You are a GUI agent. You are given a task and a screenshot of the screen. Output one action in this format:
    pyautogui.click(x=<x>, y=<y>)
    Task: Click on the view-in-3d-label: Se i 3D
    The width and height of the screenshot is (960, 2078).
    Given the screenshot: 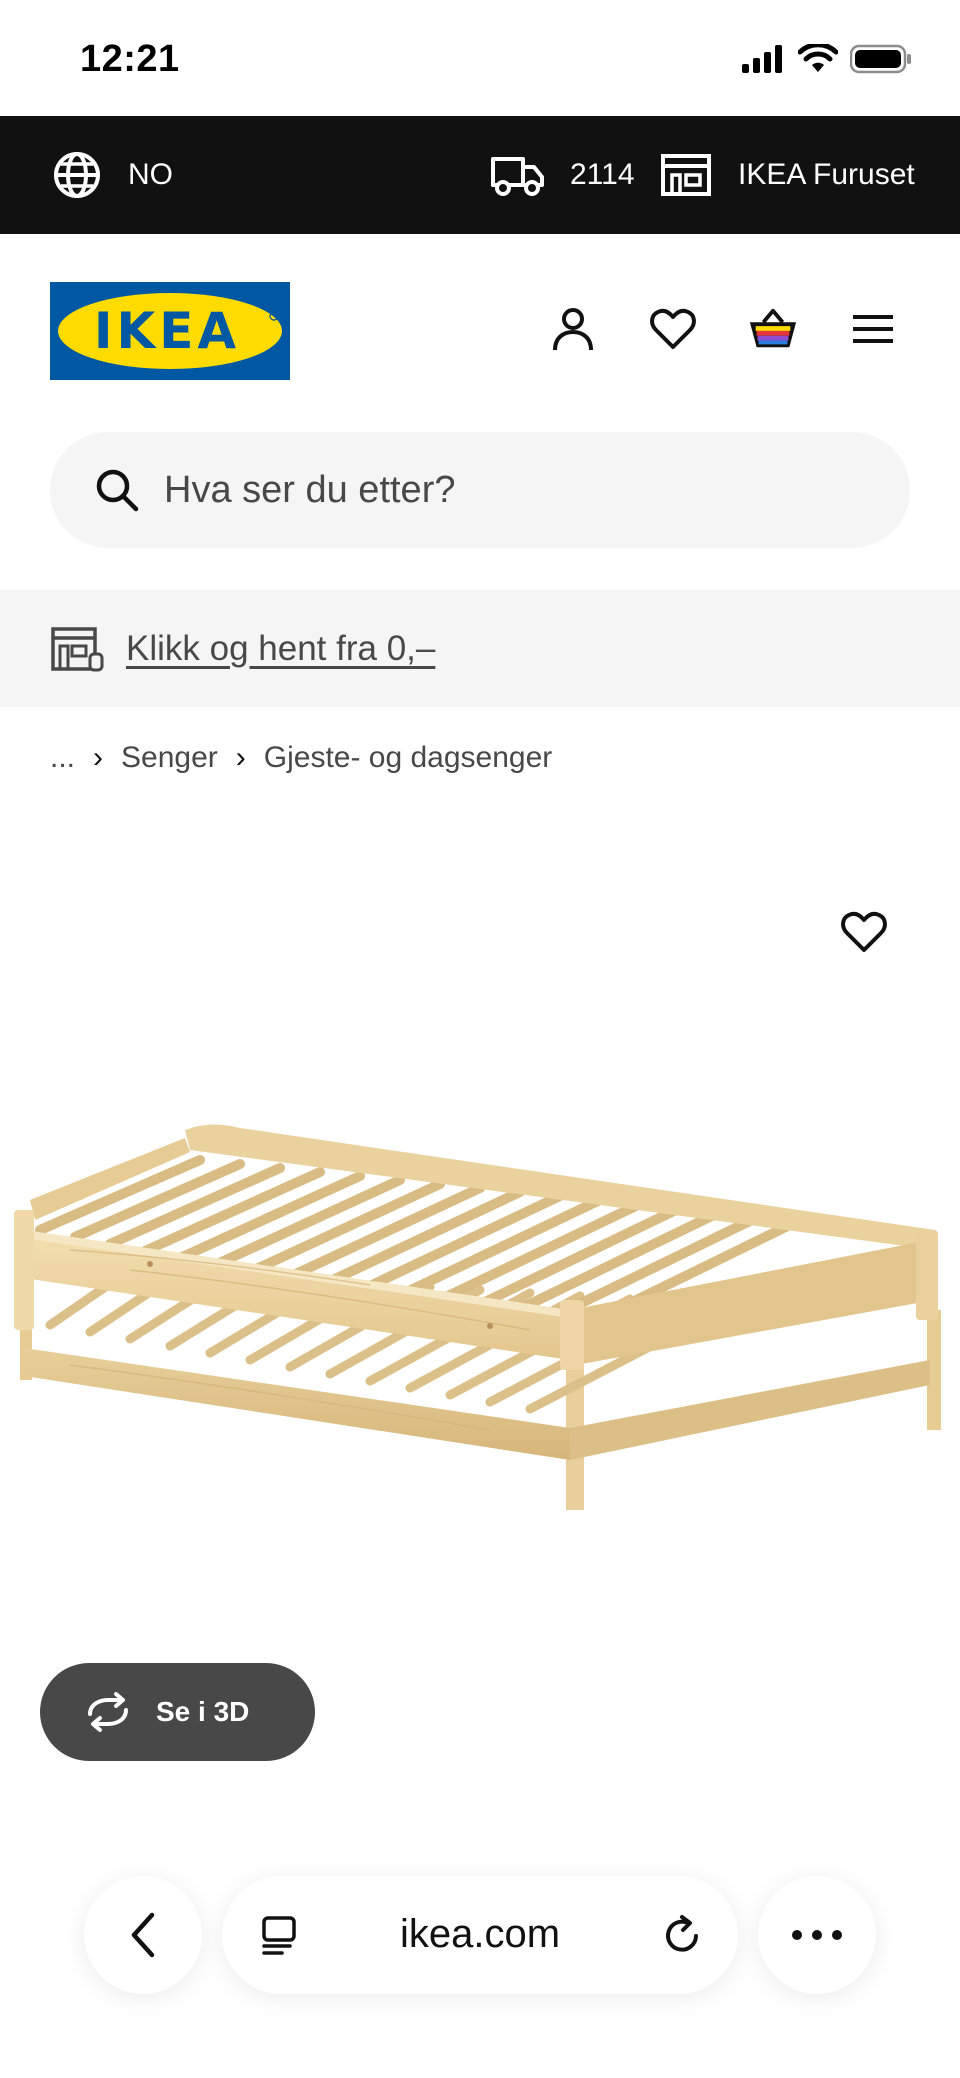 What is the action you would take?
    pyautogui.click(x=203, y=1711)
    